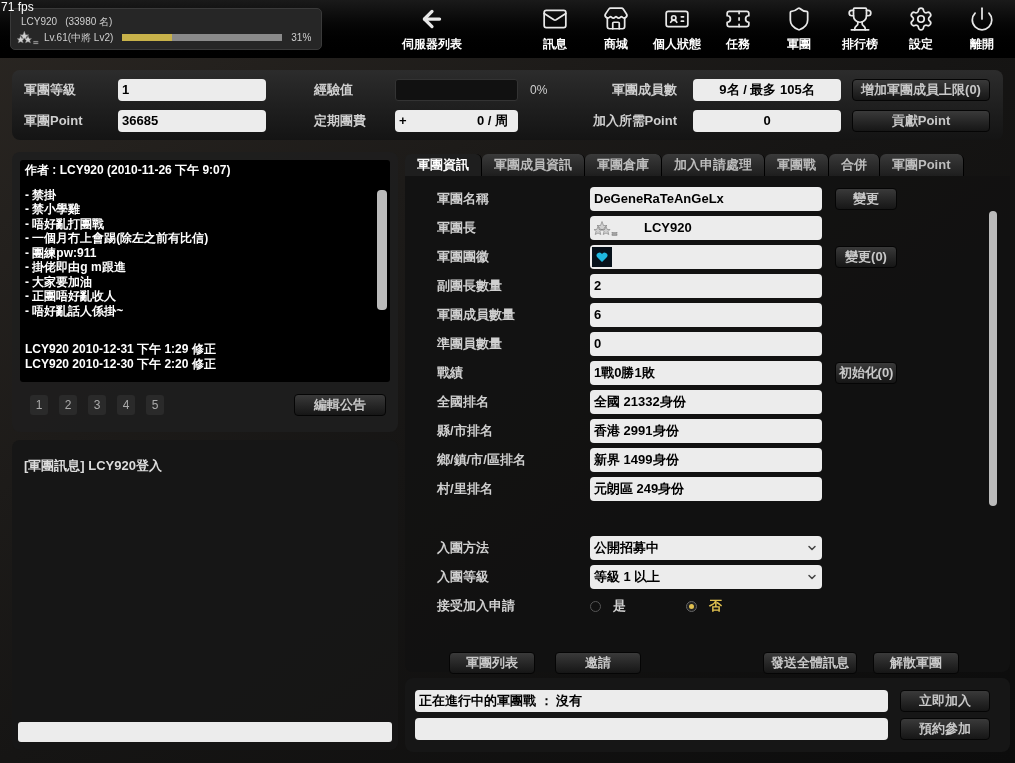  What do you see at coordinates (79, 37) in the screenshot?
I see `player-level: Lv.61(中將 Lv2)` at bounding box center [79, 37].